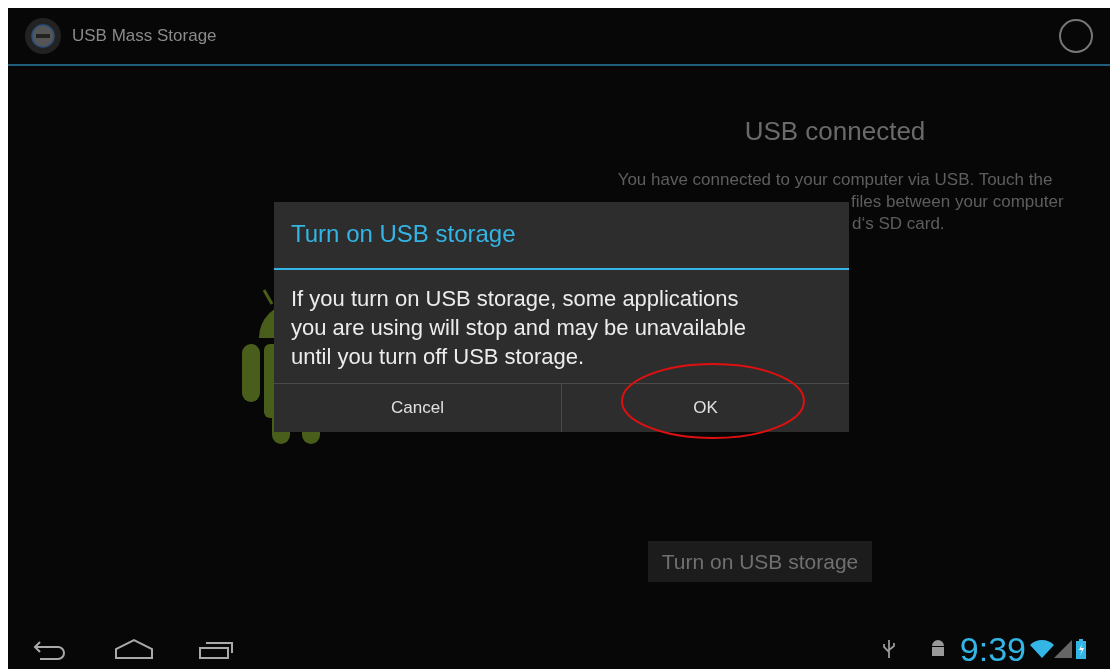  What do you see at coordinates (518, 328) in the screenshot?
I see `dialog-message: If you turn on USB storage, some applications you are using will stop and may be unavailable until you turn off USB storage.` at bounding box center [518, 328].